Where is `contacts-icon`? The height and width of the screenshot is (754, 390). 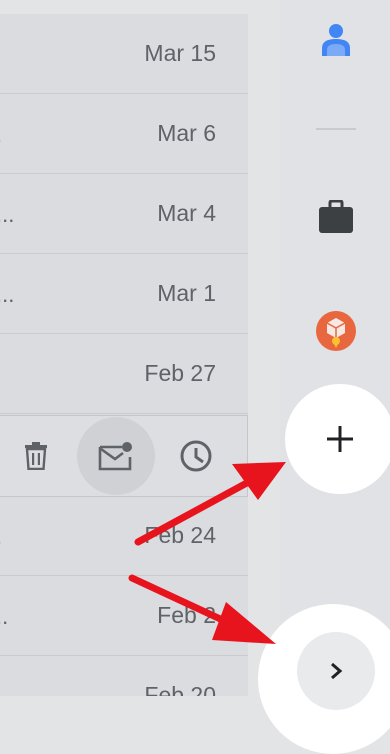
contacts-icon is located at coordinates (336, 40).